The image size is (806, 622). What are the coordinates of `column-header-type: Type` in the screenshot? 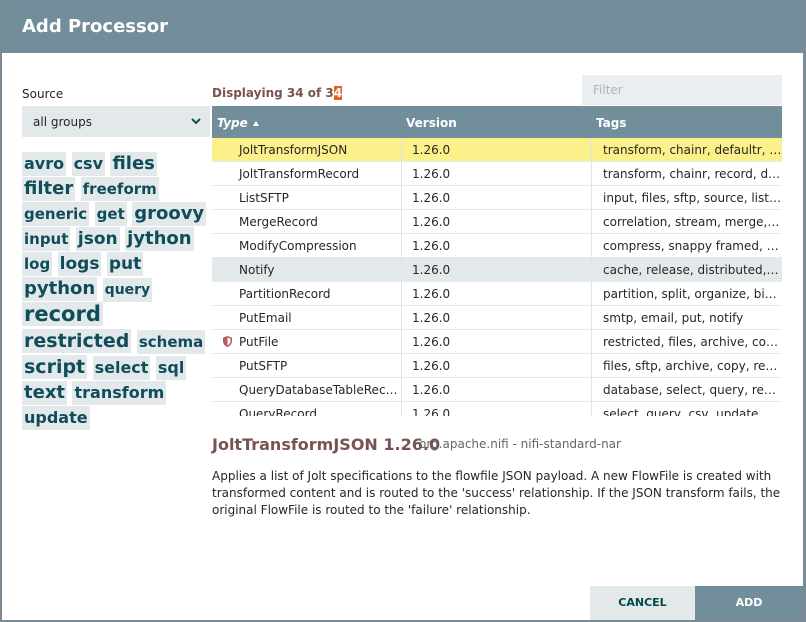 It's located at (238, 123).